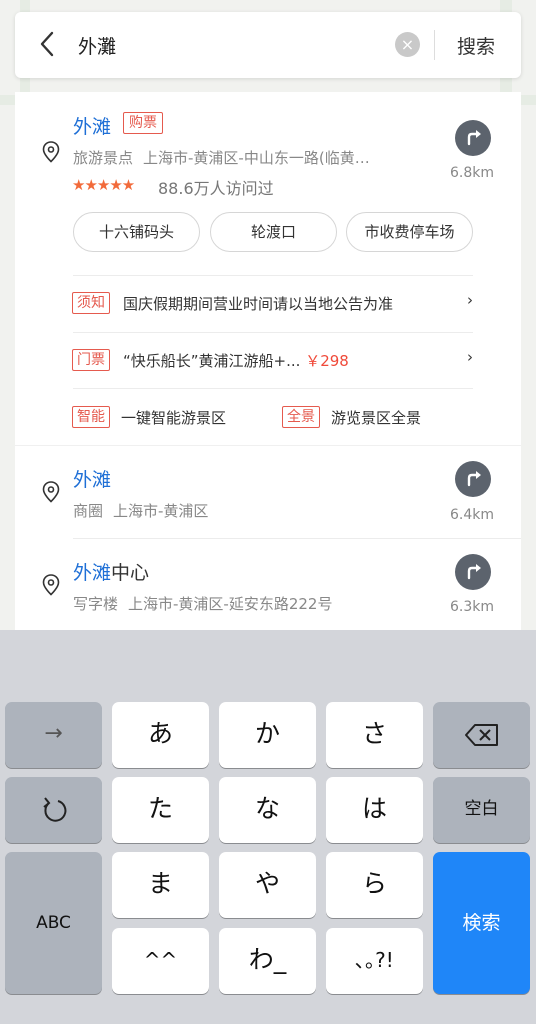 This screenshot has width=536, height=1024. Describe the element at coordinates (103, 158) in the screenshot. I see `result-category: 旅游景点` at that location.